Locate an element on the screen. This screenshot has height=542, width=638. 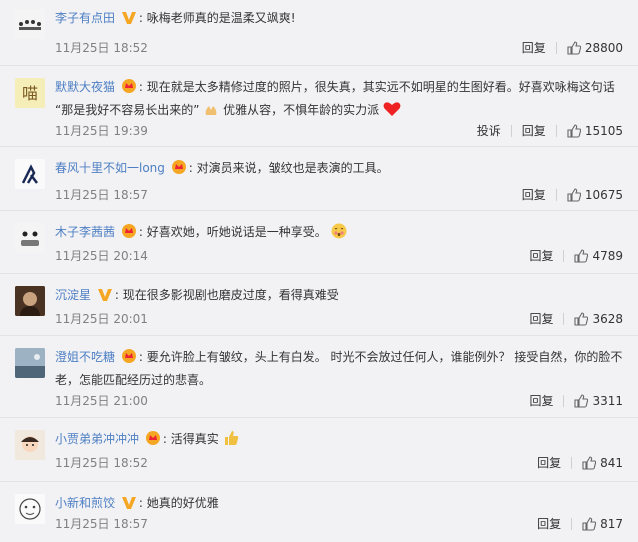
comment-quote: “那是我好不容易长出来的” is located at coordinates (127, 110).